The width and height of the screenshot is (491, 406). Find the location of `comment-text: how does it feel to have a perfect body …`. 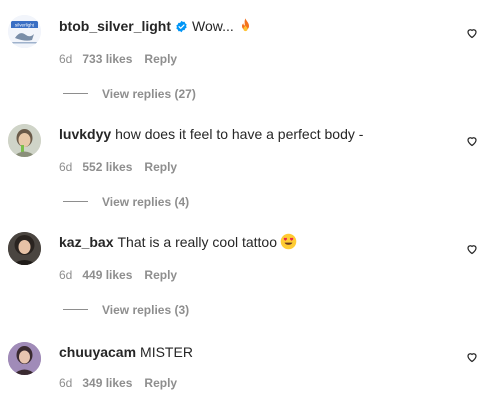

comment-text: how does it feel to have a perfect body … is located at coordinates (239, 134).